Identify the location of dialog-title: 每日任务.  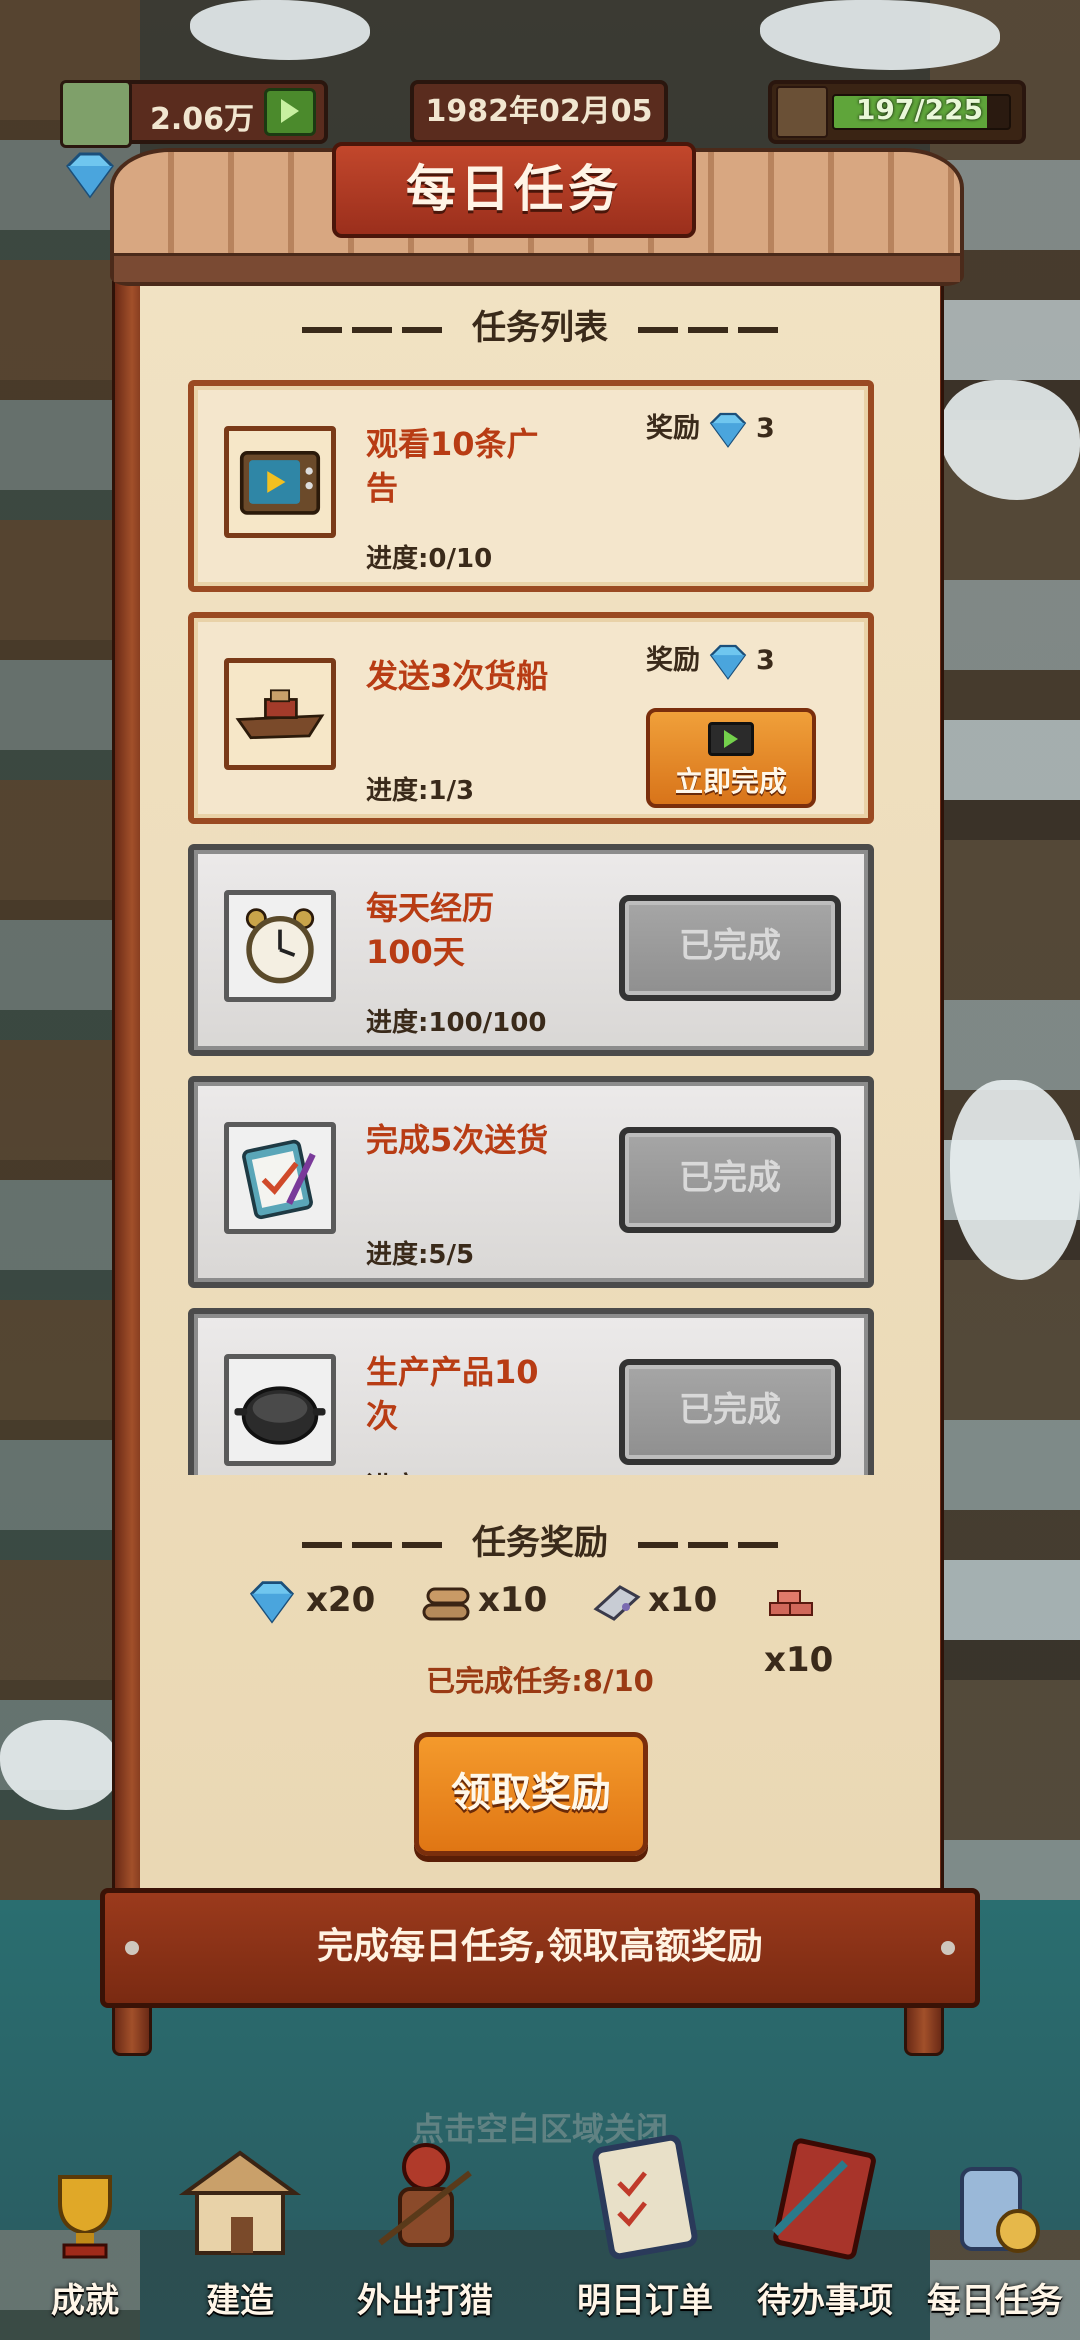
(514, 190).